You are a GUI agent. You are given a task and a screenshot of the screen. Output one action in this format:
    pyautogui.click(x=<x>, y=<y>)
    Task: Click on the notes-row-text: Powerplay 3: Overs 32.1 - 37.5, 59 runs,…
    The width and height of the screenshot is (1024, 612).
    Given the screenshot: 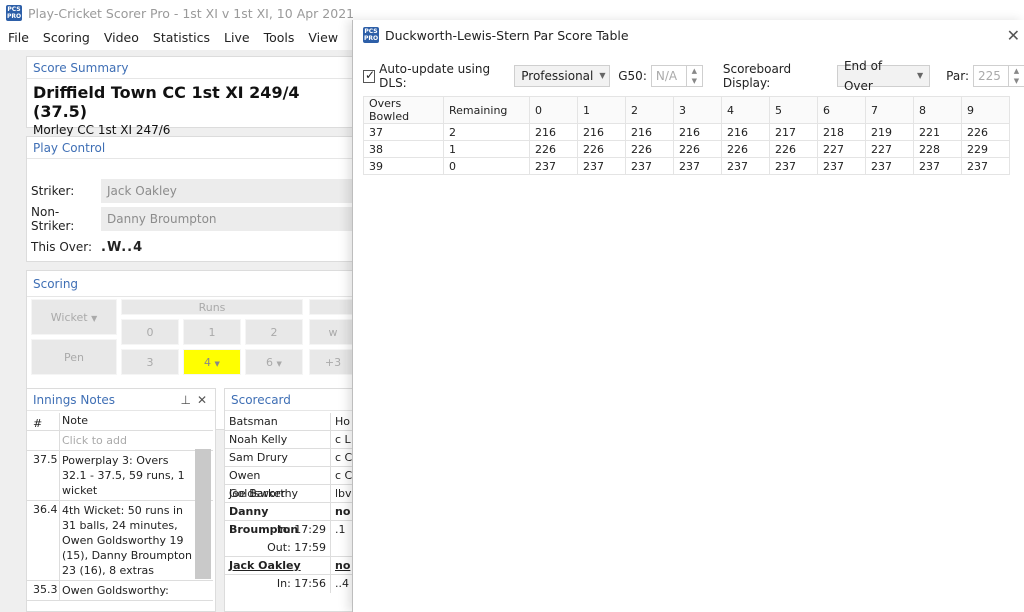 What is the action you would take?
    pyautogui.click(x=136, y=475)
    